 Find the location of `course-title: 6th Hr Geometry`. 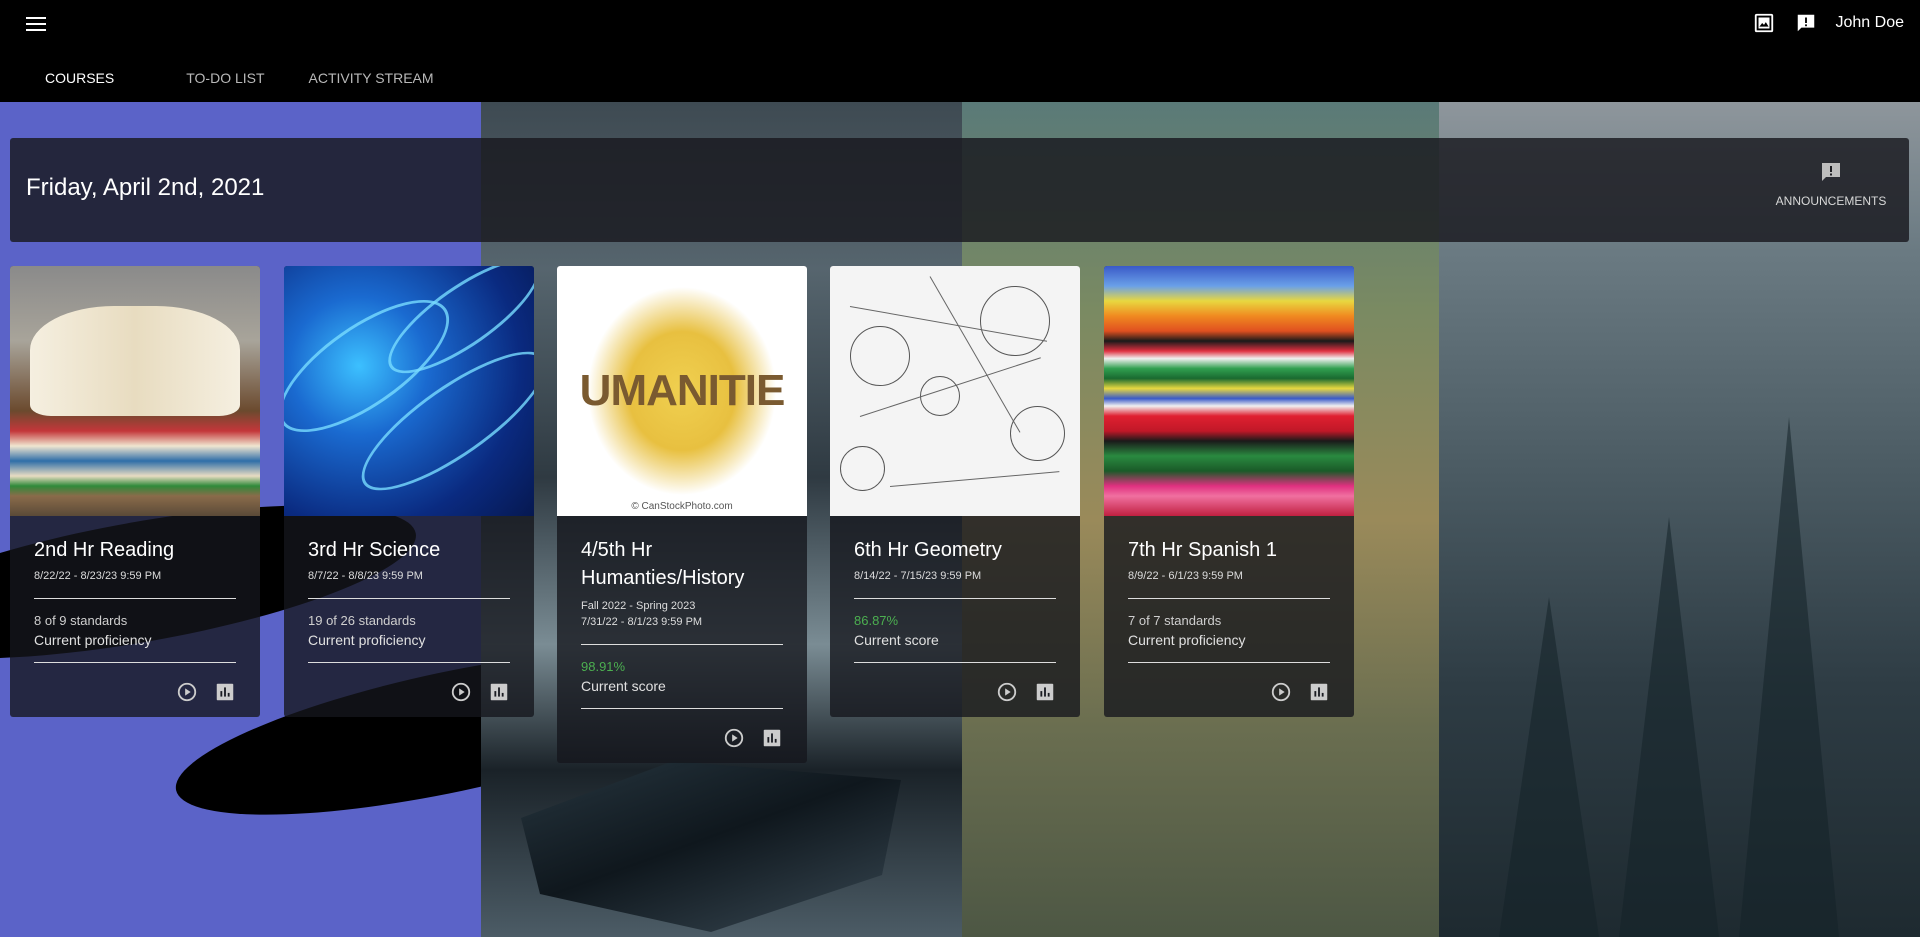

course-title: 6th Hr Geometry is located at coordinates (955, 550).